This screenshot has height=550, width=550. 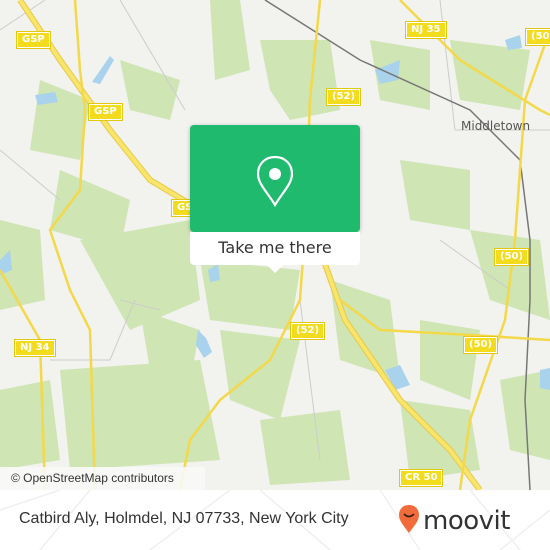 What do you see at coordinates (102, 478) in the screenshot?
I see `osm-attribution: © OpenStreetMap contributors` at bounding box center [102, 478].